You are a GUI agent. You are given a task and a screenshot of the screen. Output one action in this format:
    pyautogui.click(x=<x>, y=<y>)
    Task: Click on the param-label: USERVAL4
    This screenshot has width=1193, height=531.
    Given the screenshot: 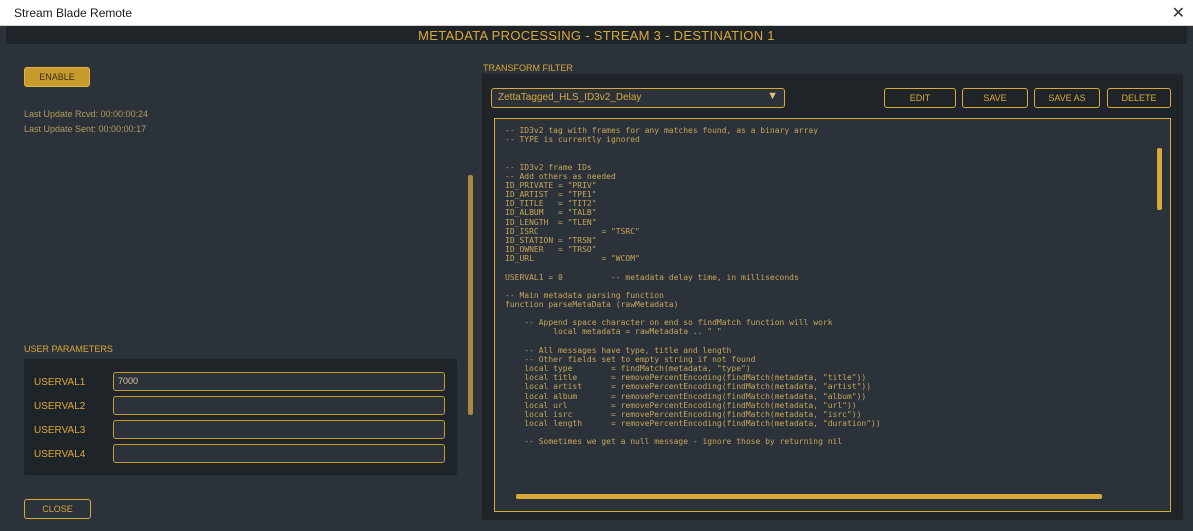 What is the action you would take?
    pyautogui.click(x=60, y=454)
    